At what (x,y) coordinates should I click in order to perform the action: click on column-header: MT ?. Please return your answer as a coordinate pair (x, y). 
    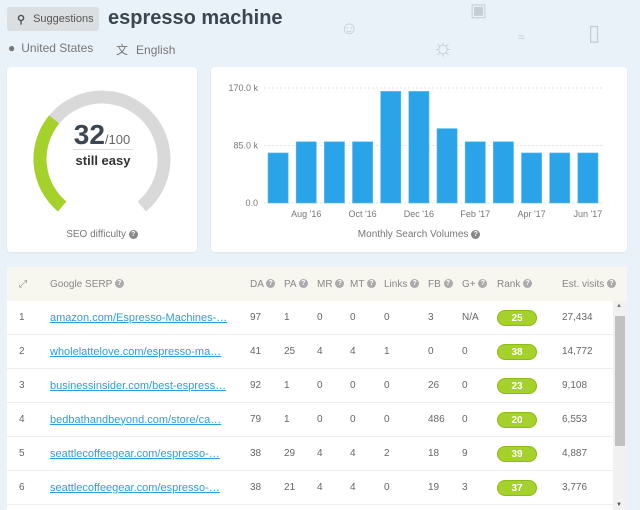
    Looking at the image, I should click on (363, 284).